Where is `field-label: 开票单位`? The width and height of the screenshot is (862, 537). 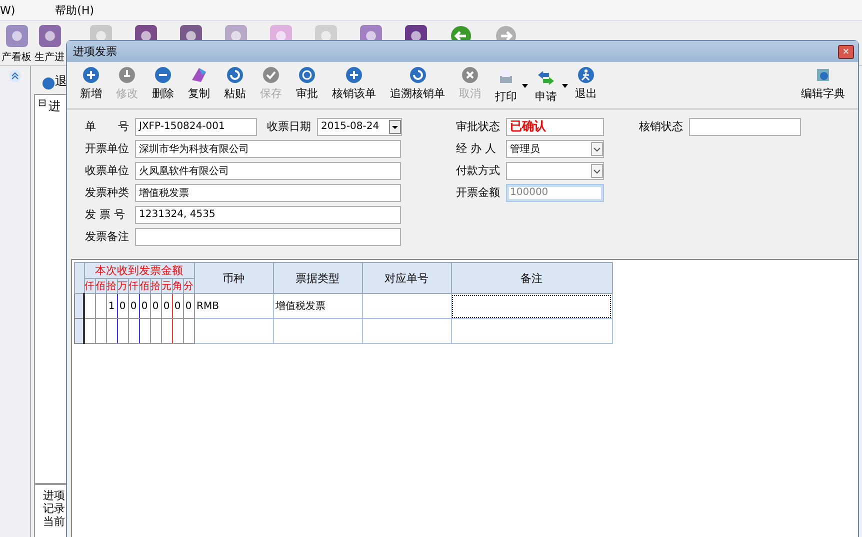 field-label: 开票单位 is located at coordinates (107, 148).